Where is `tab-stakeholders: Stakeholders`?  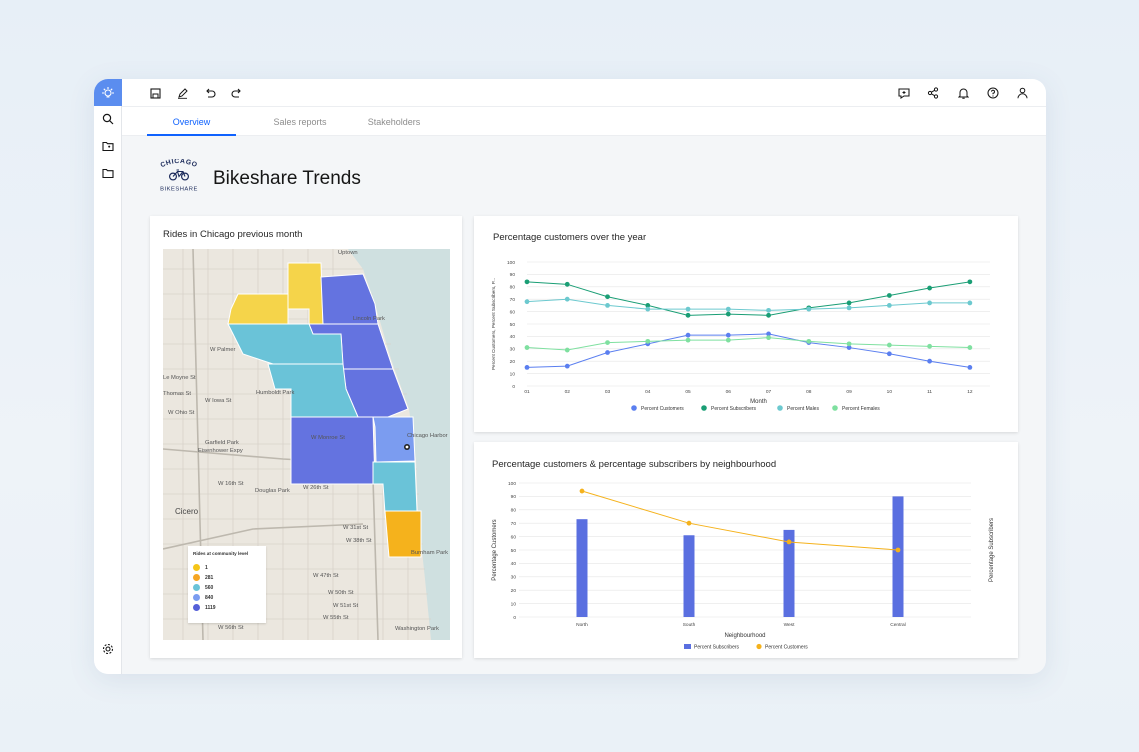
tab-stakeholders: Stakeholders is located at coordinates (394, 121).